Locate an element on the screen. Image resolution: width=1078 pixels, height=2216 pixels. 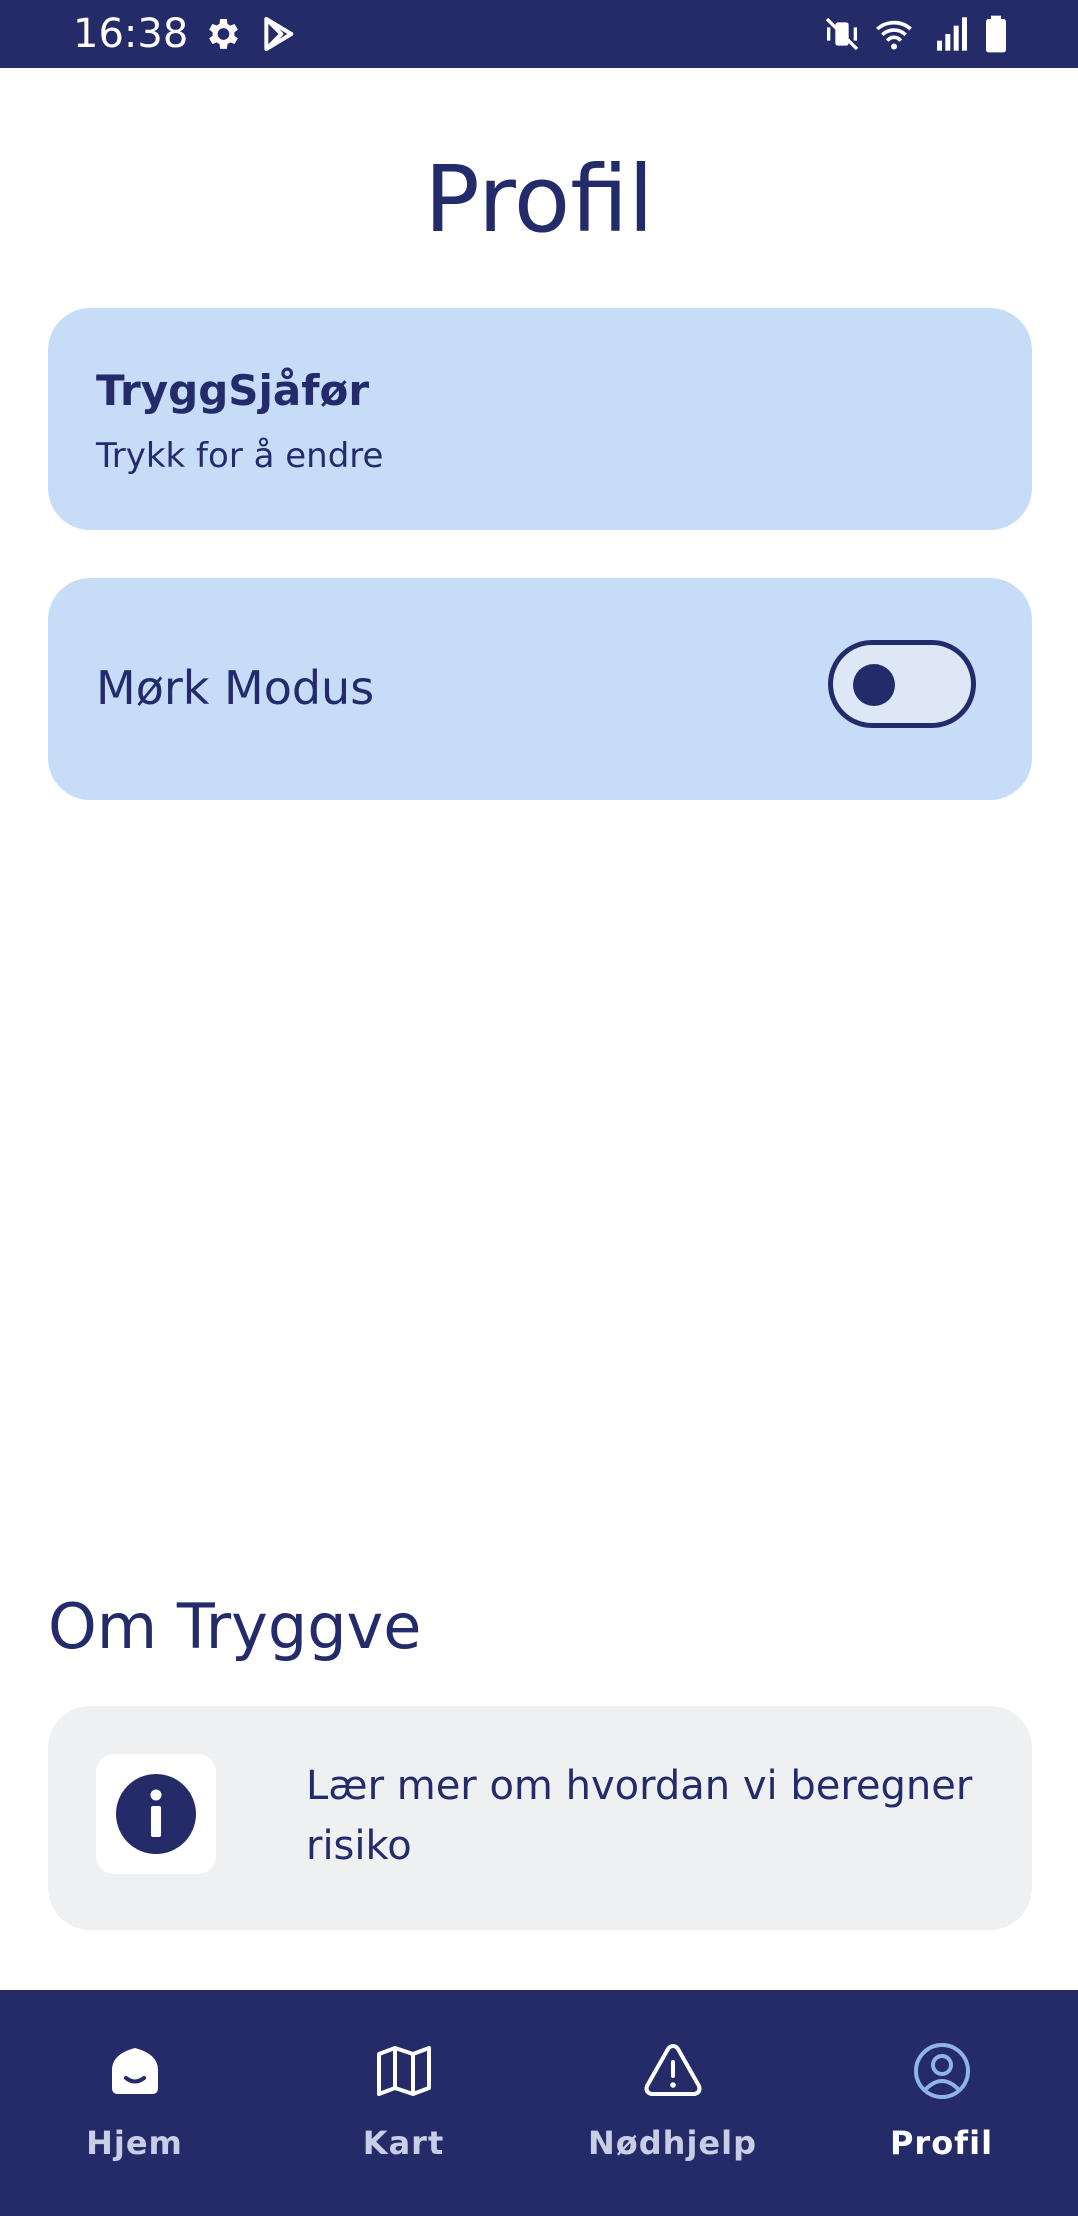
wifi-icon is located at coordinates (894, 35).